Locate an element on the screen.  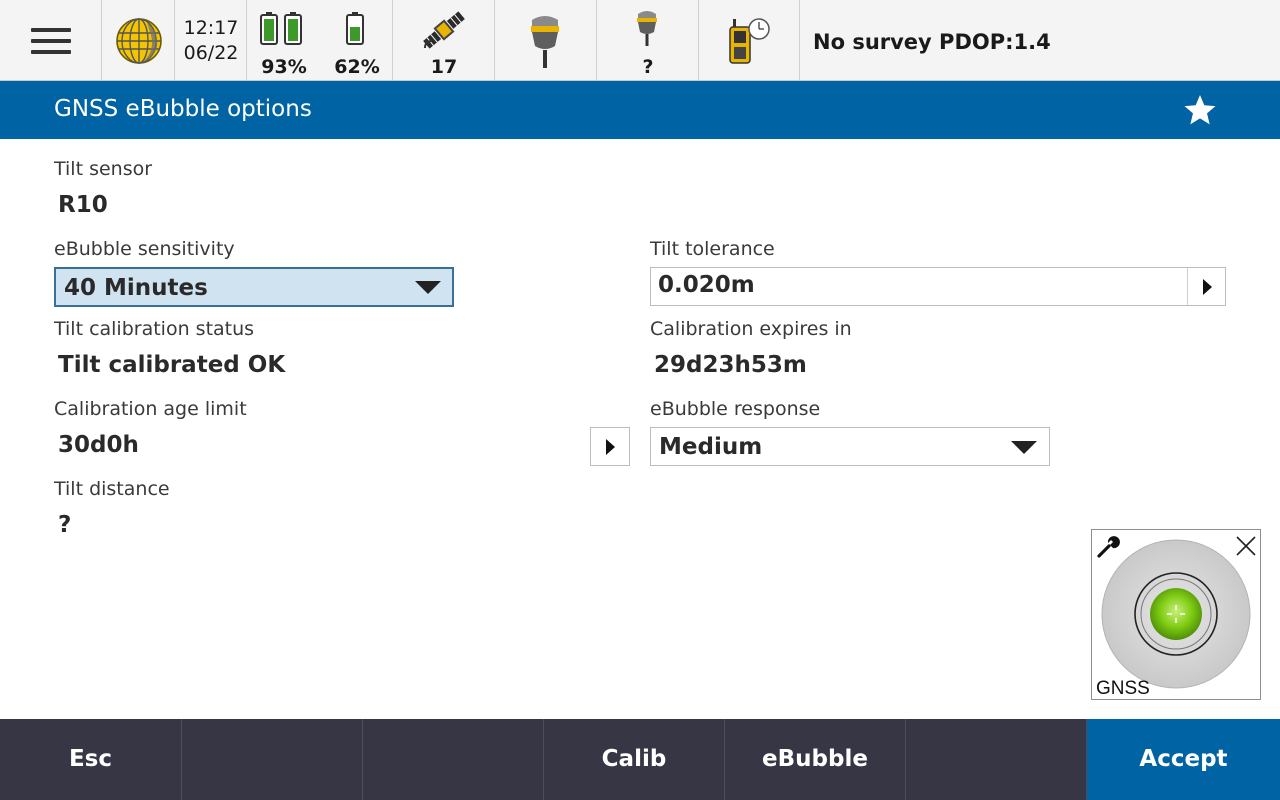
globe-icon is located at coordinates (139, 41).